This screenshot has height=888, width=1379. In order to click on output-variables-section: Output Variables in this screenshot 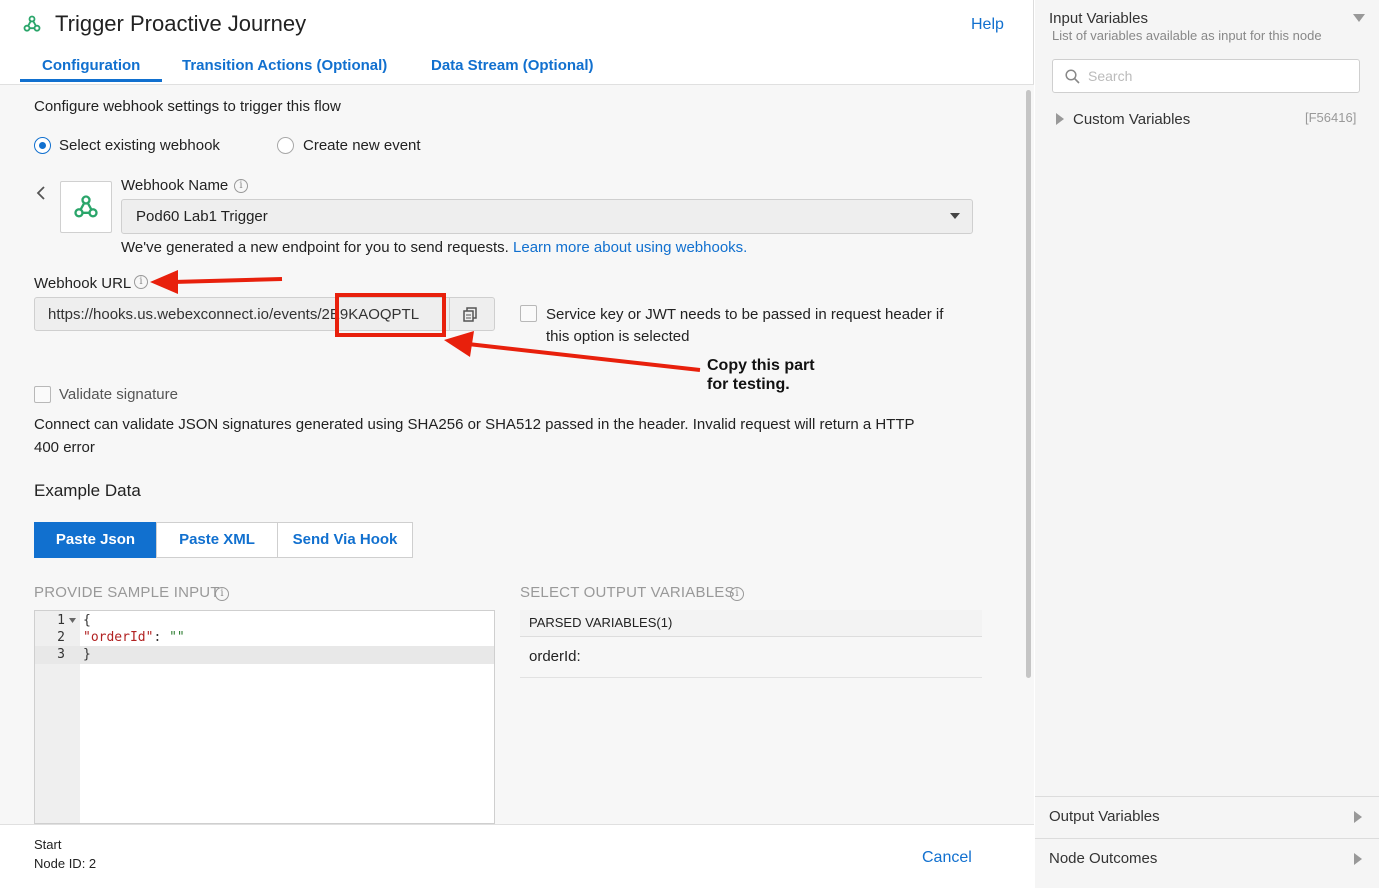, I will do `click(1104, 816)`.